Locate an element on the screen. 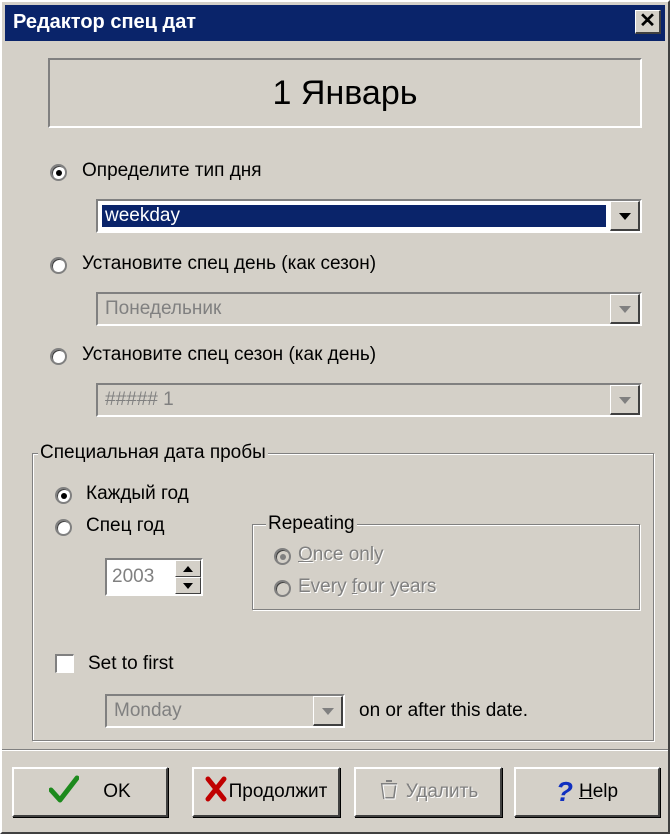 This screenshot has width=670, height=834. year-value: 2003 is located at coordinates (133, 576).